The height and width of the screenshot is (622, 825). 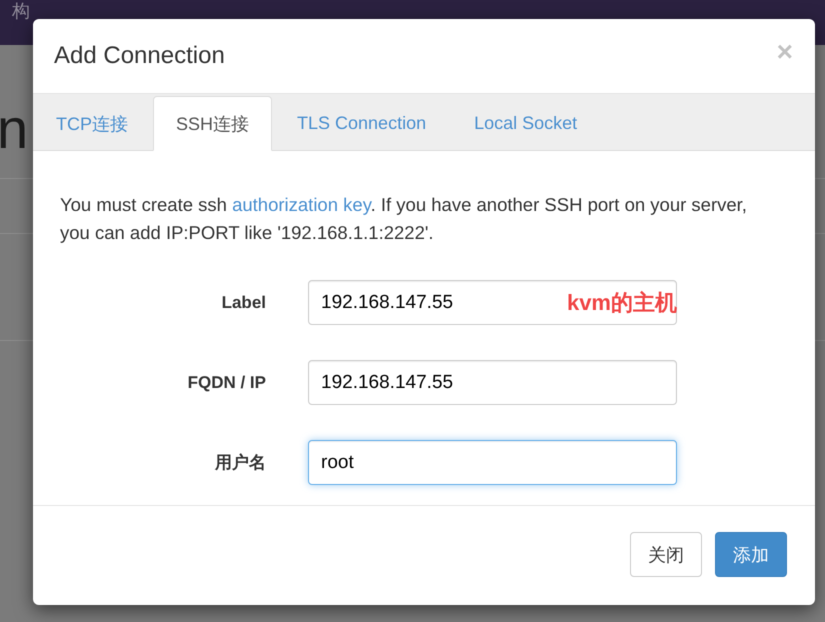 I want to click on tab: TLS Connection, so click(x=362, y=123).